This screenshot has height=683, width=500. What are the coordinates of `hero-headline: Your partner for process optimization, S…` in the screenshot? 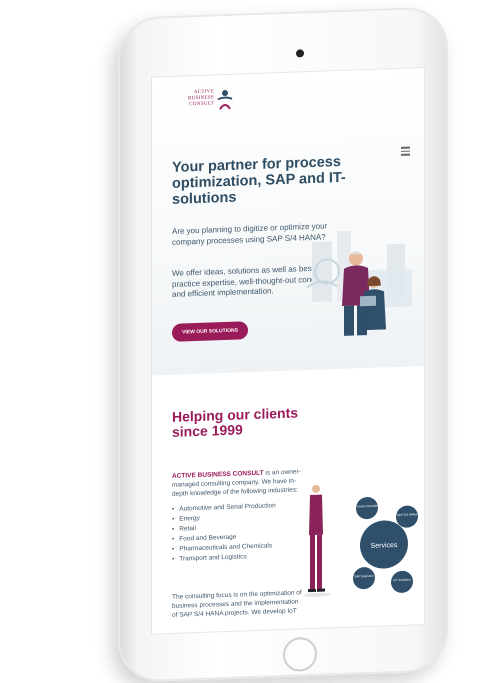 It's located at (259, 180).